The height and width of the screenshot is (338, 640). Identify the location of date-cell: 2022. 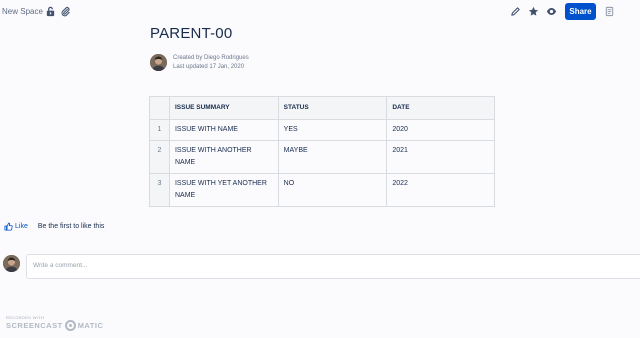
(440, 190).